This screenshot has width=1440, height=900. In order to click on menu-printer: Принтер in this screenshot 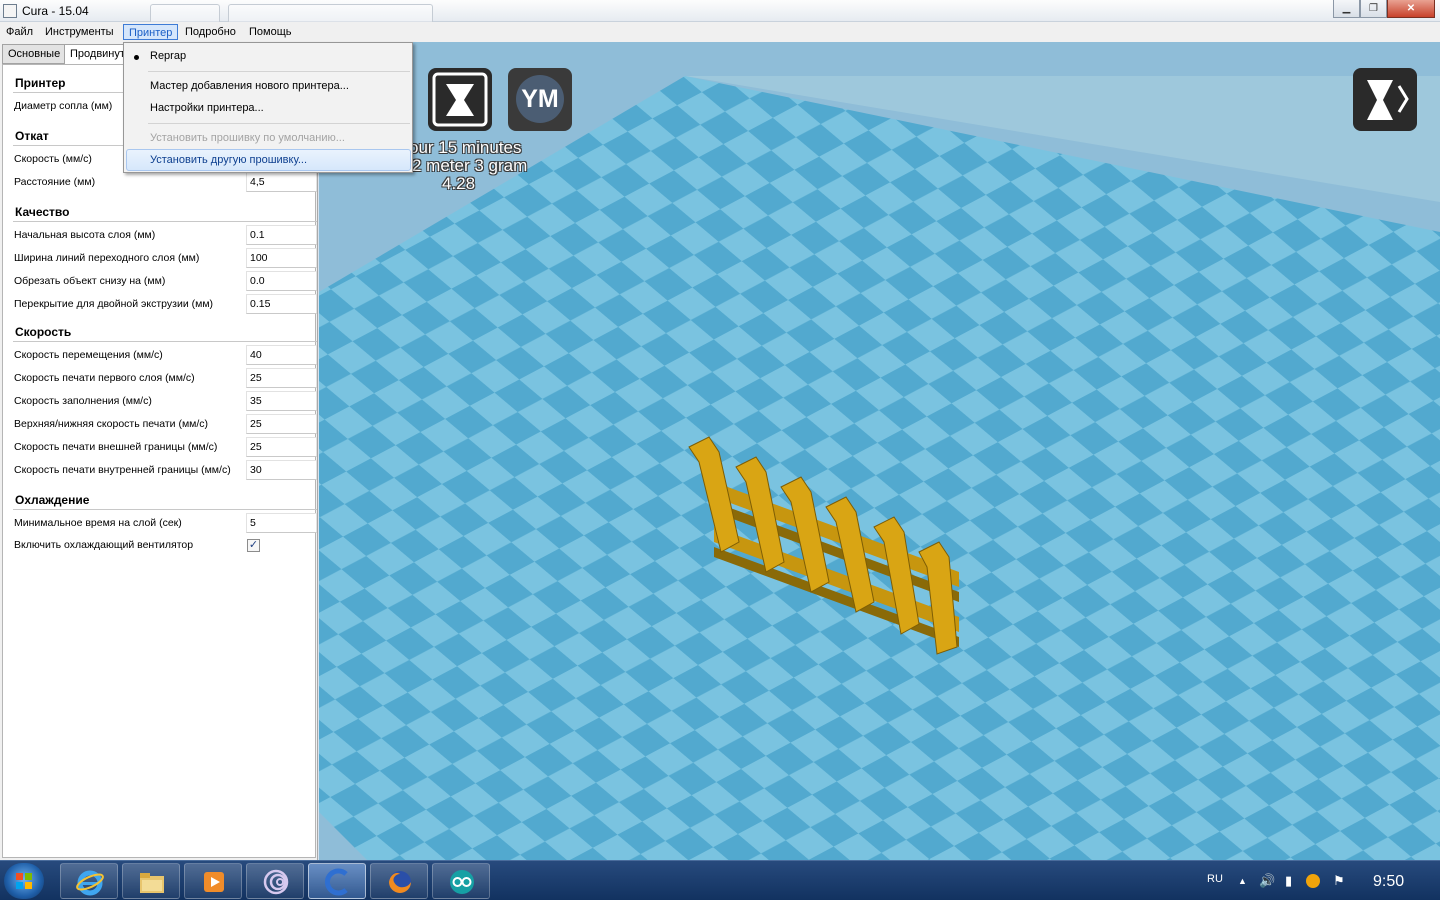, I will do `click(151, 32)`.